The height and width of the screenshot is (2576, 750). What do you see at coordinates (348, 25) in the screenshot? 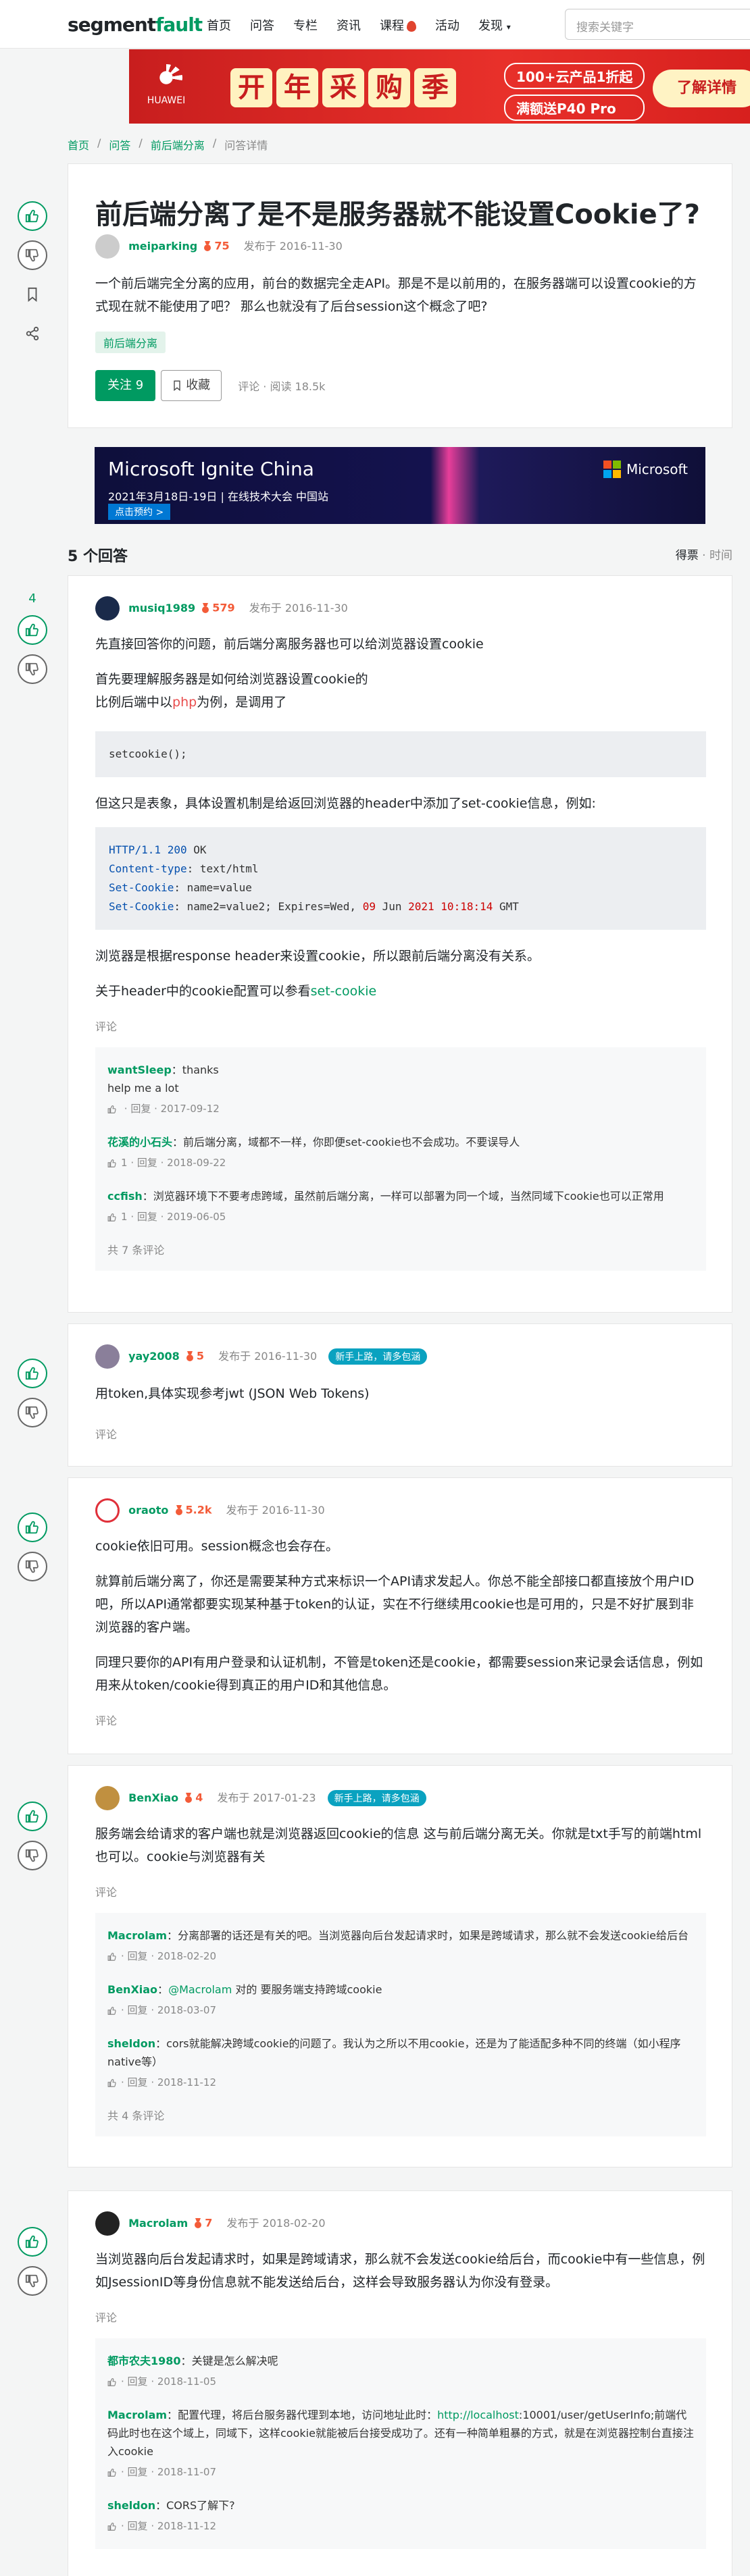
I see `nav-news: 资讯` at bounding box center [348, 25].